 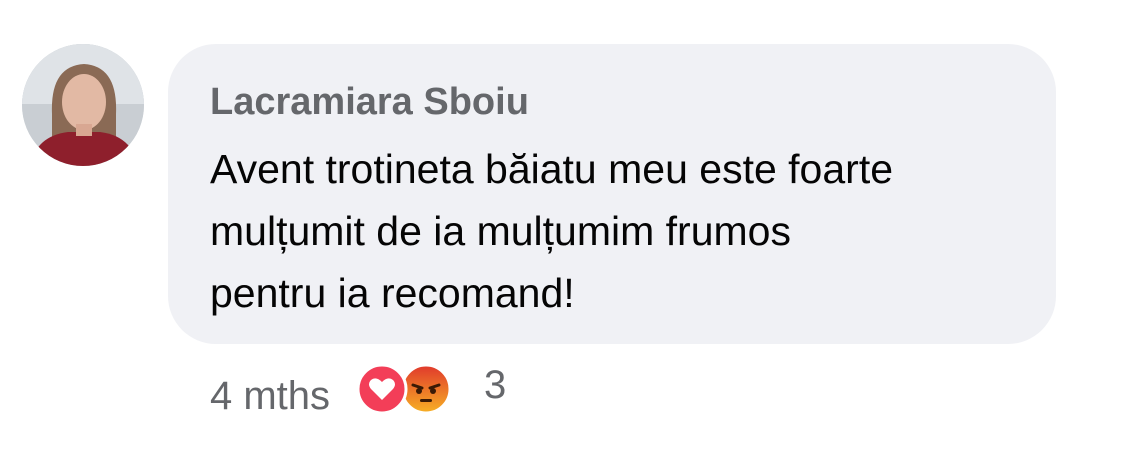 I want to click on comment-meta: 4 mths 3, so click(x=358, y=392).